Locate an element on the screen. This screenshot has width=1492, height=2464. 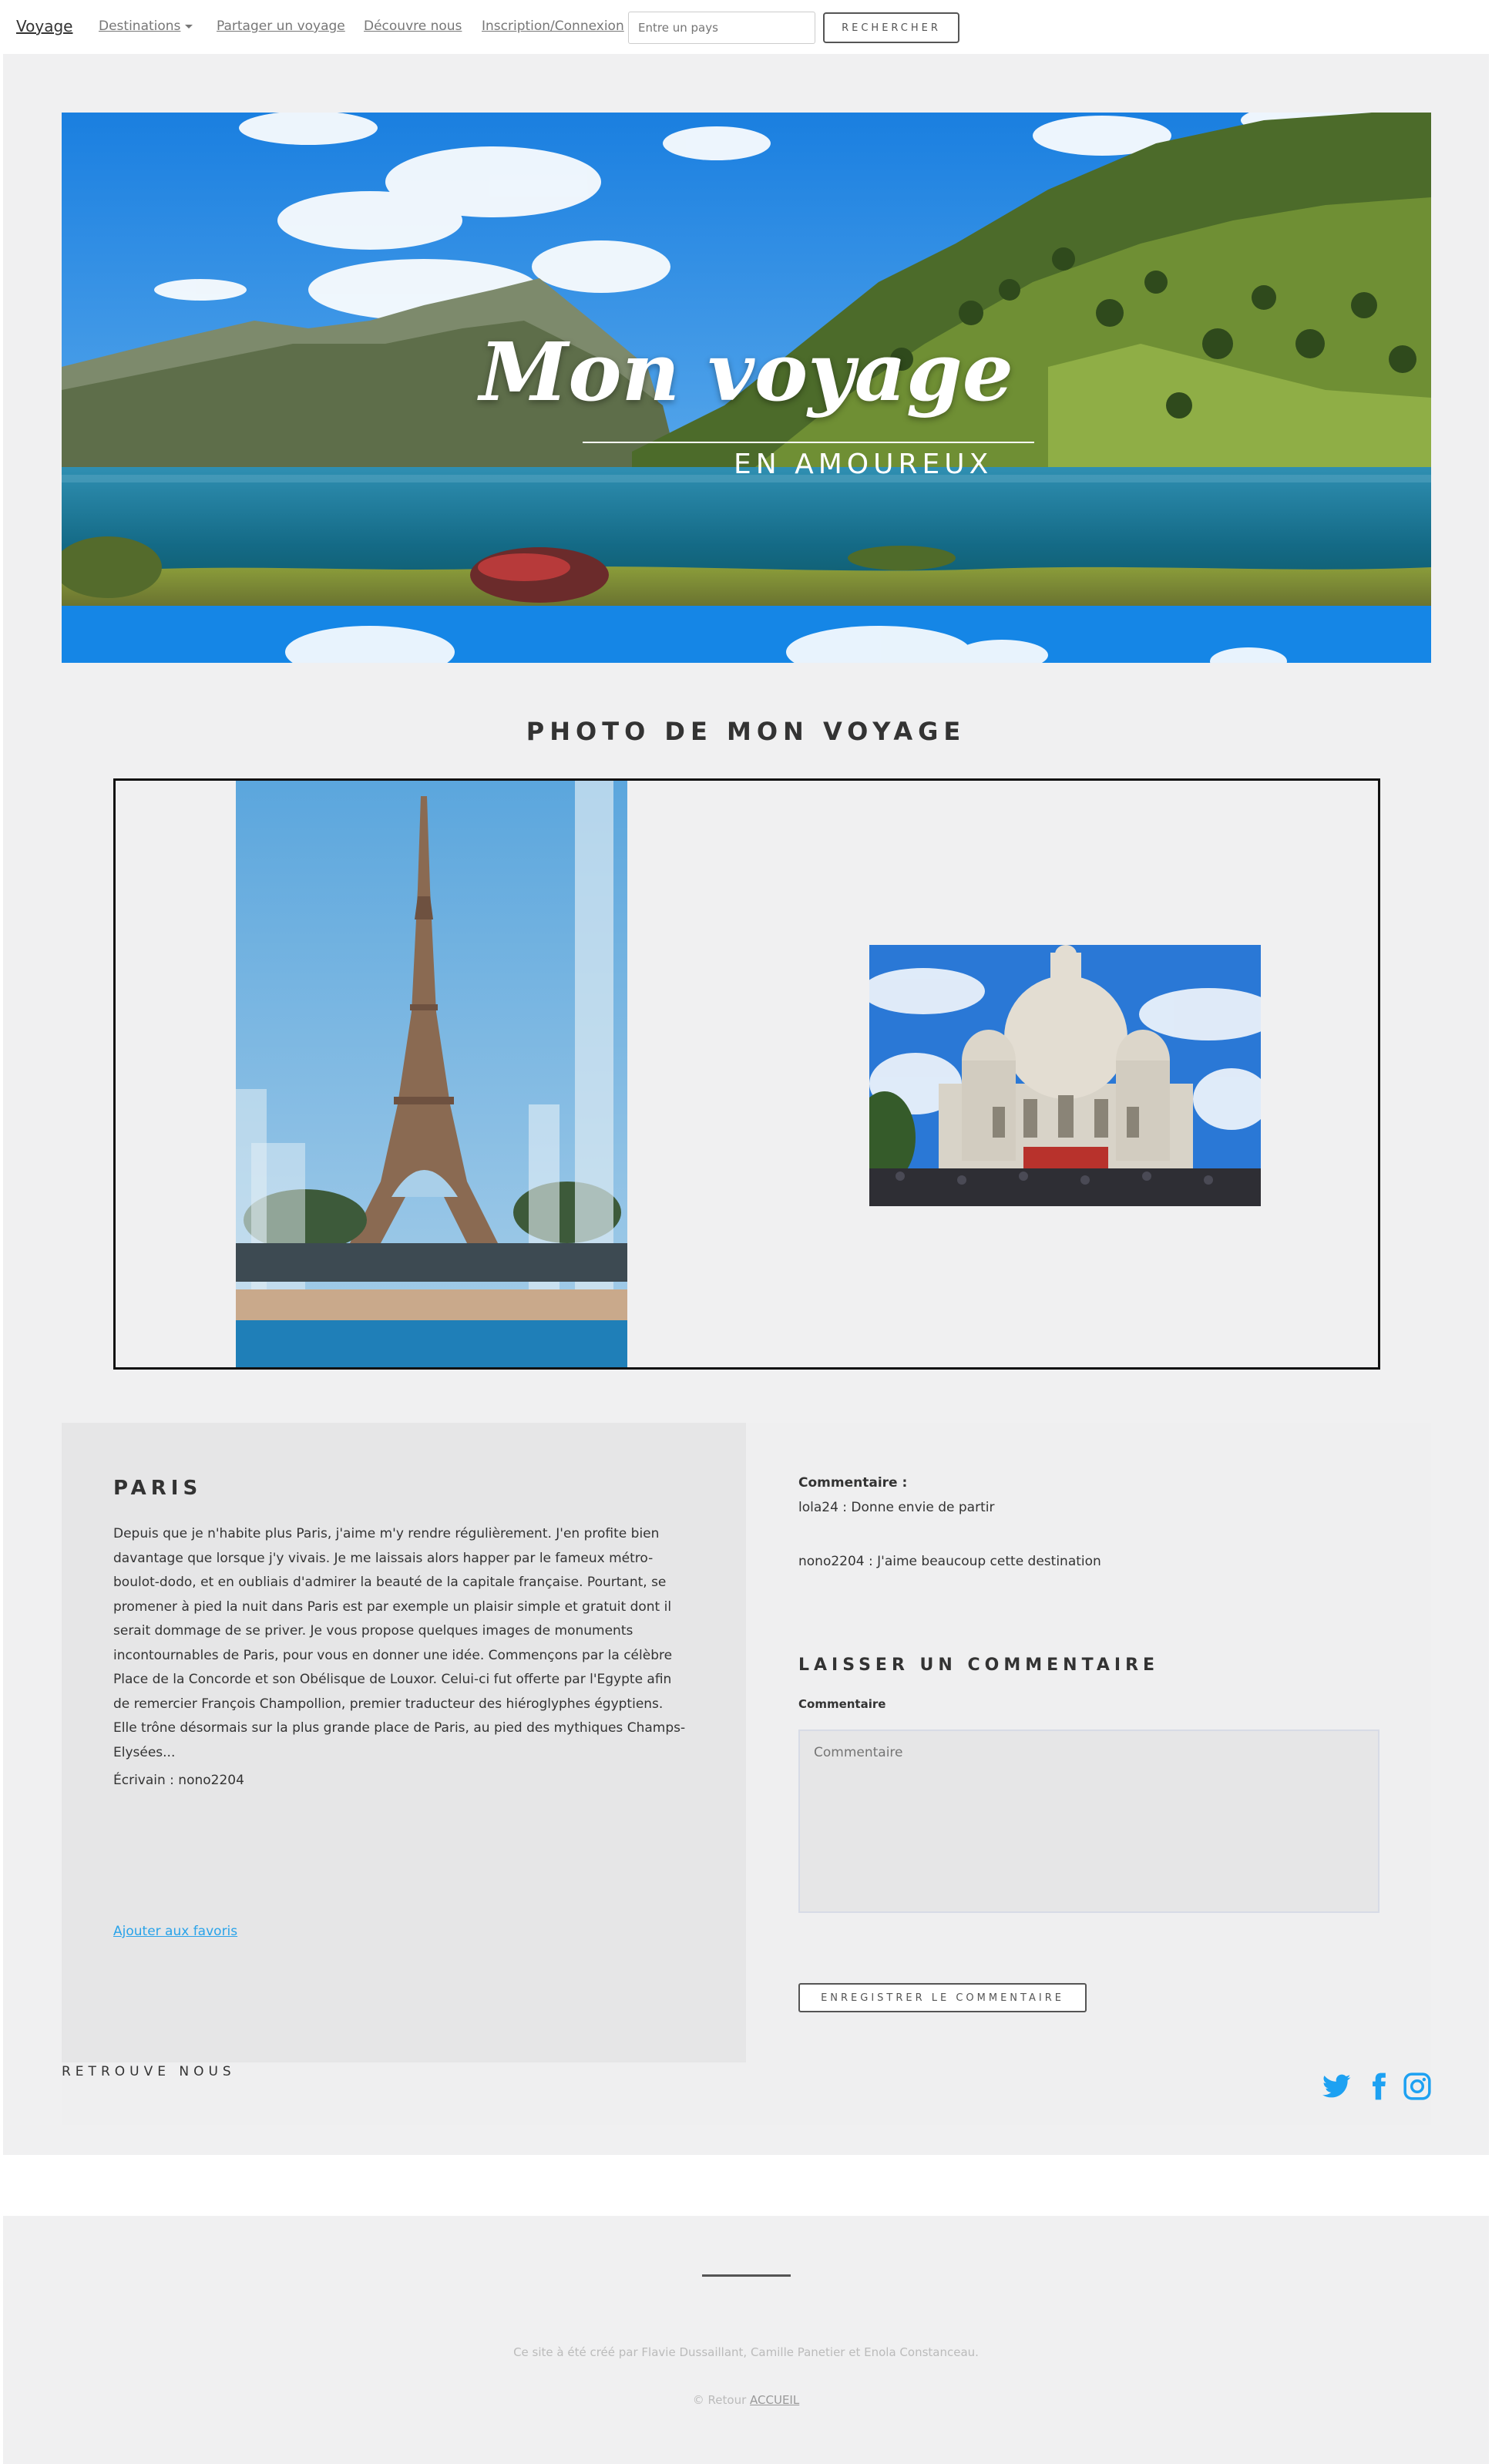
save-comment-button: ENREGISTRER LE COMMENTAIRE is located at coordinates (943, 1997).